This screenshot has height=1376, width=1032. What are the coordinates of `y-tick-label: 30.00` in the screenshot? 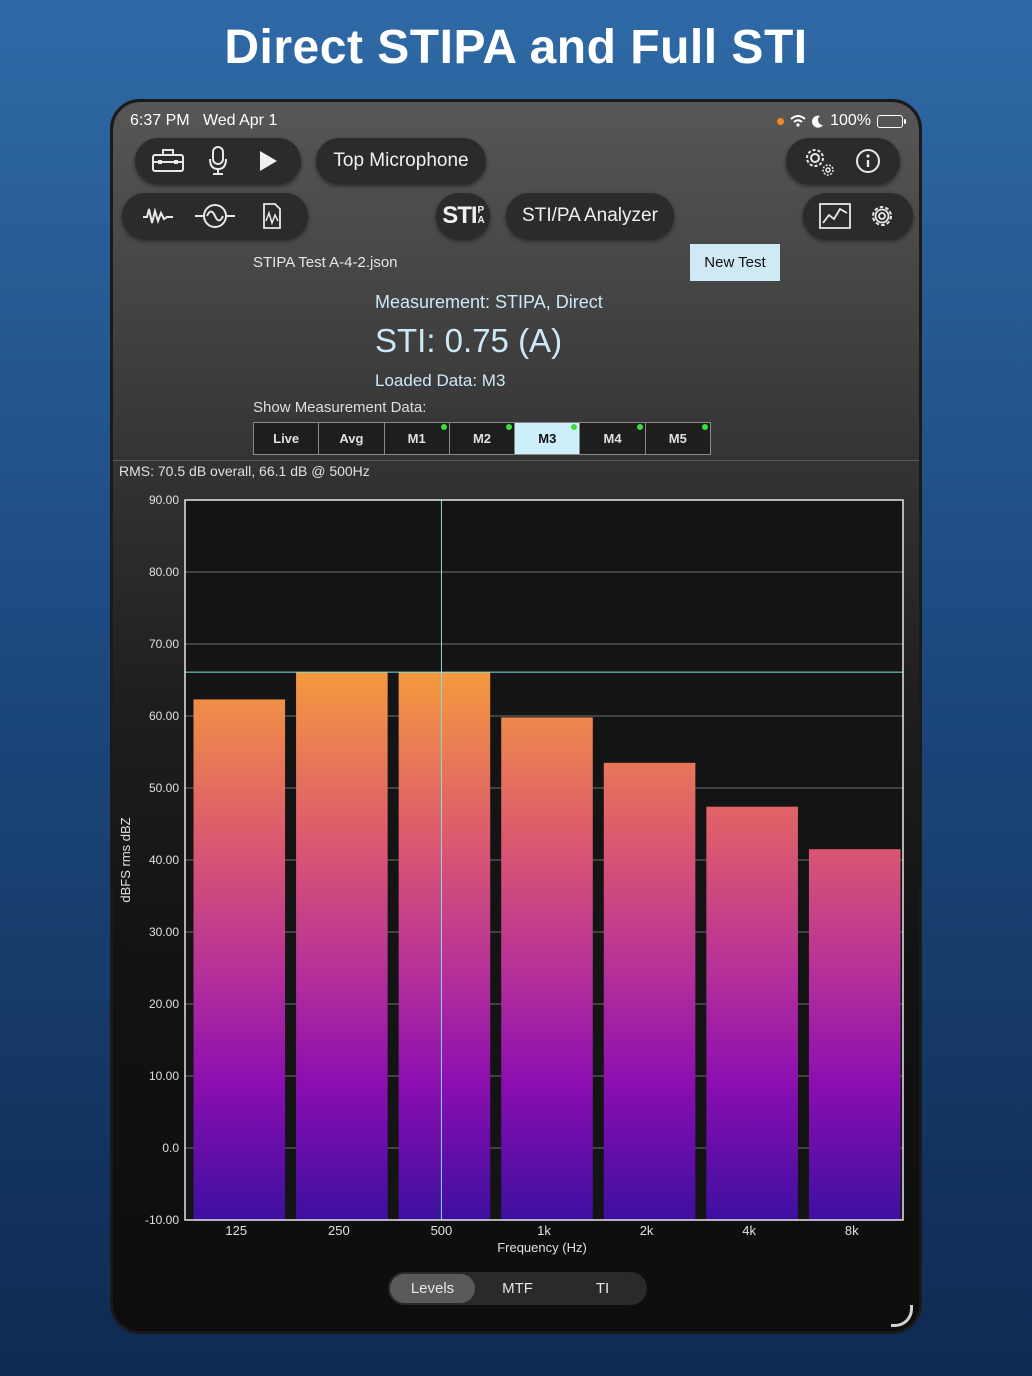 It's located at (164, 932).